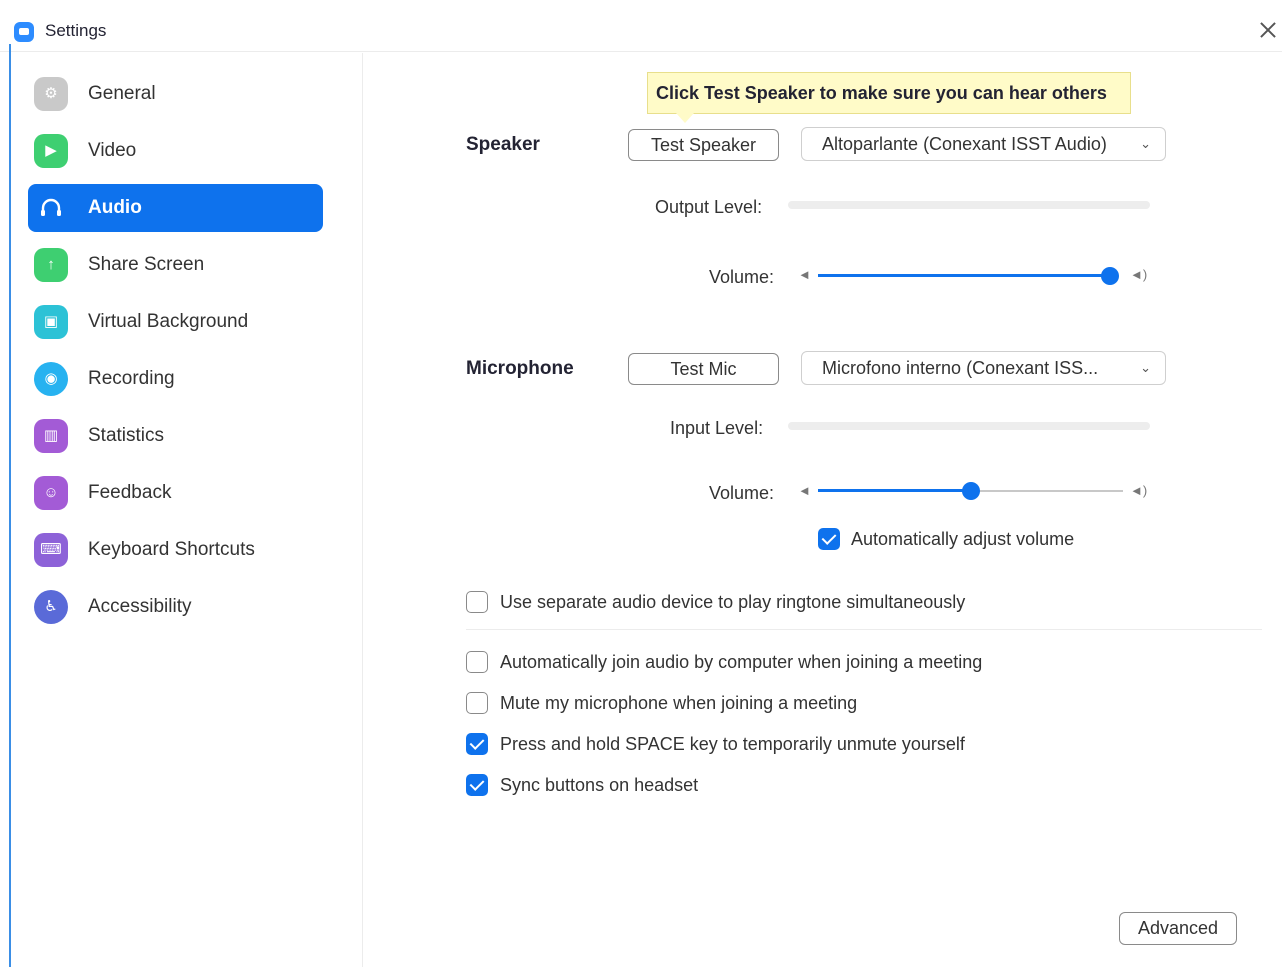 This screenshot has width=1282, height=967. Describe the element at coordinates (641, 26) in the screenshot. I see `title-bar: Settings` at that location.